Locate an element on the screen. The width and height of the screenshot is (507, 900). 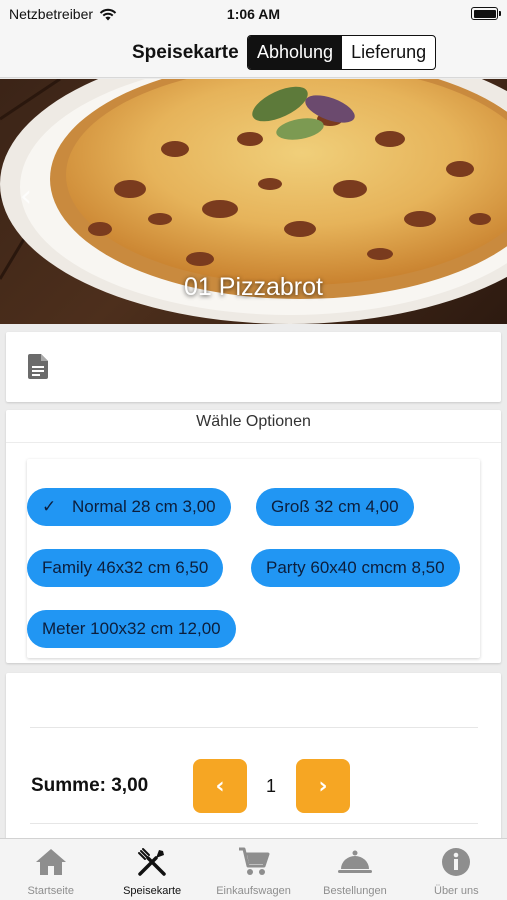
info-icon is located at coordinates (456, 862).